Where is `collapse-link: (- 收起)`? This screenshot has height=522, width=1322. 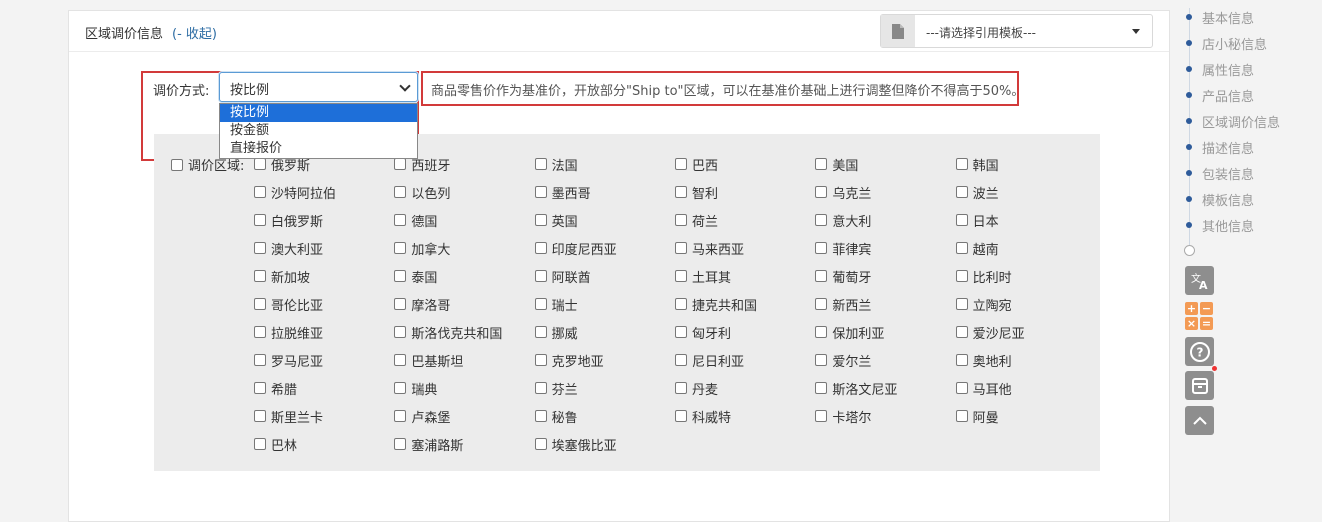
collapse-link: (- 收起) is located at coordinates (194, 32).